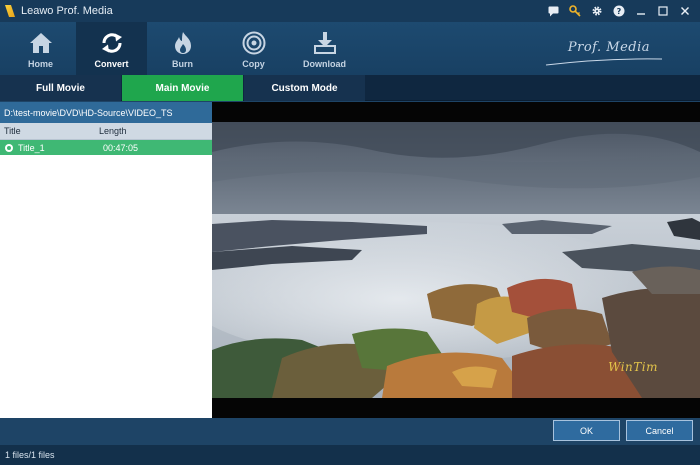 The height and width of the screenshot is (465, 700). I want to click on toolbar-burn-button: Burn, so click(182, 48).